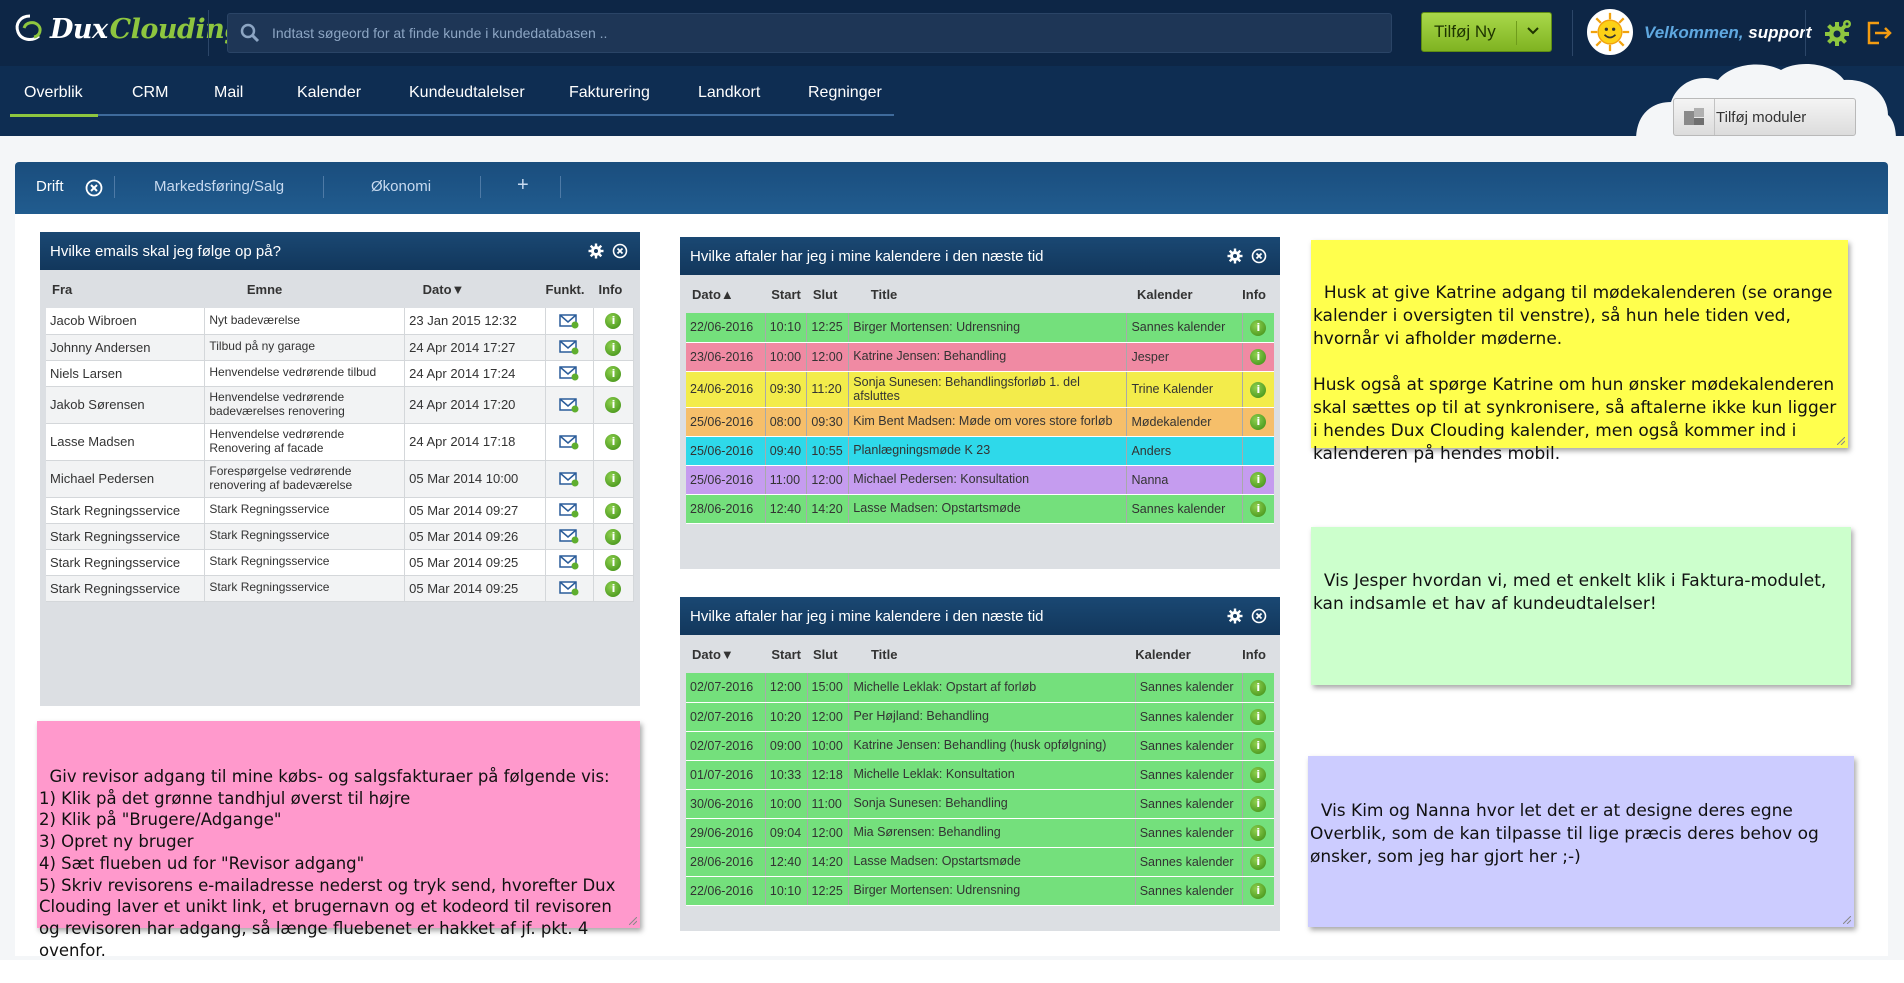 This screenshot has height=983, width=1904. I want to click on nav-tab-crm: CRM, so click(173, 100).